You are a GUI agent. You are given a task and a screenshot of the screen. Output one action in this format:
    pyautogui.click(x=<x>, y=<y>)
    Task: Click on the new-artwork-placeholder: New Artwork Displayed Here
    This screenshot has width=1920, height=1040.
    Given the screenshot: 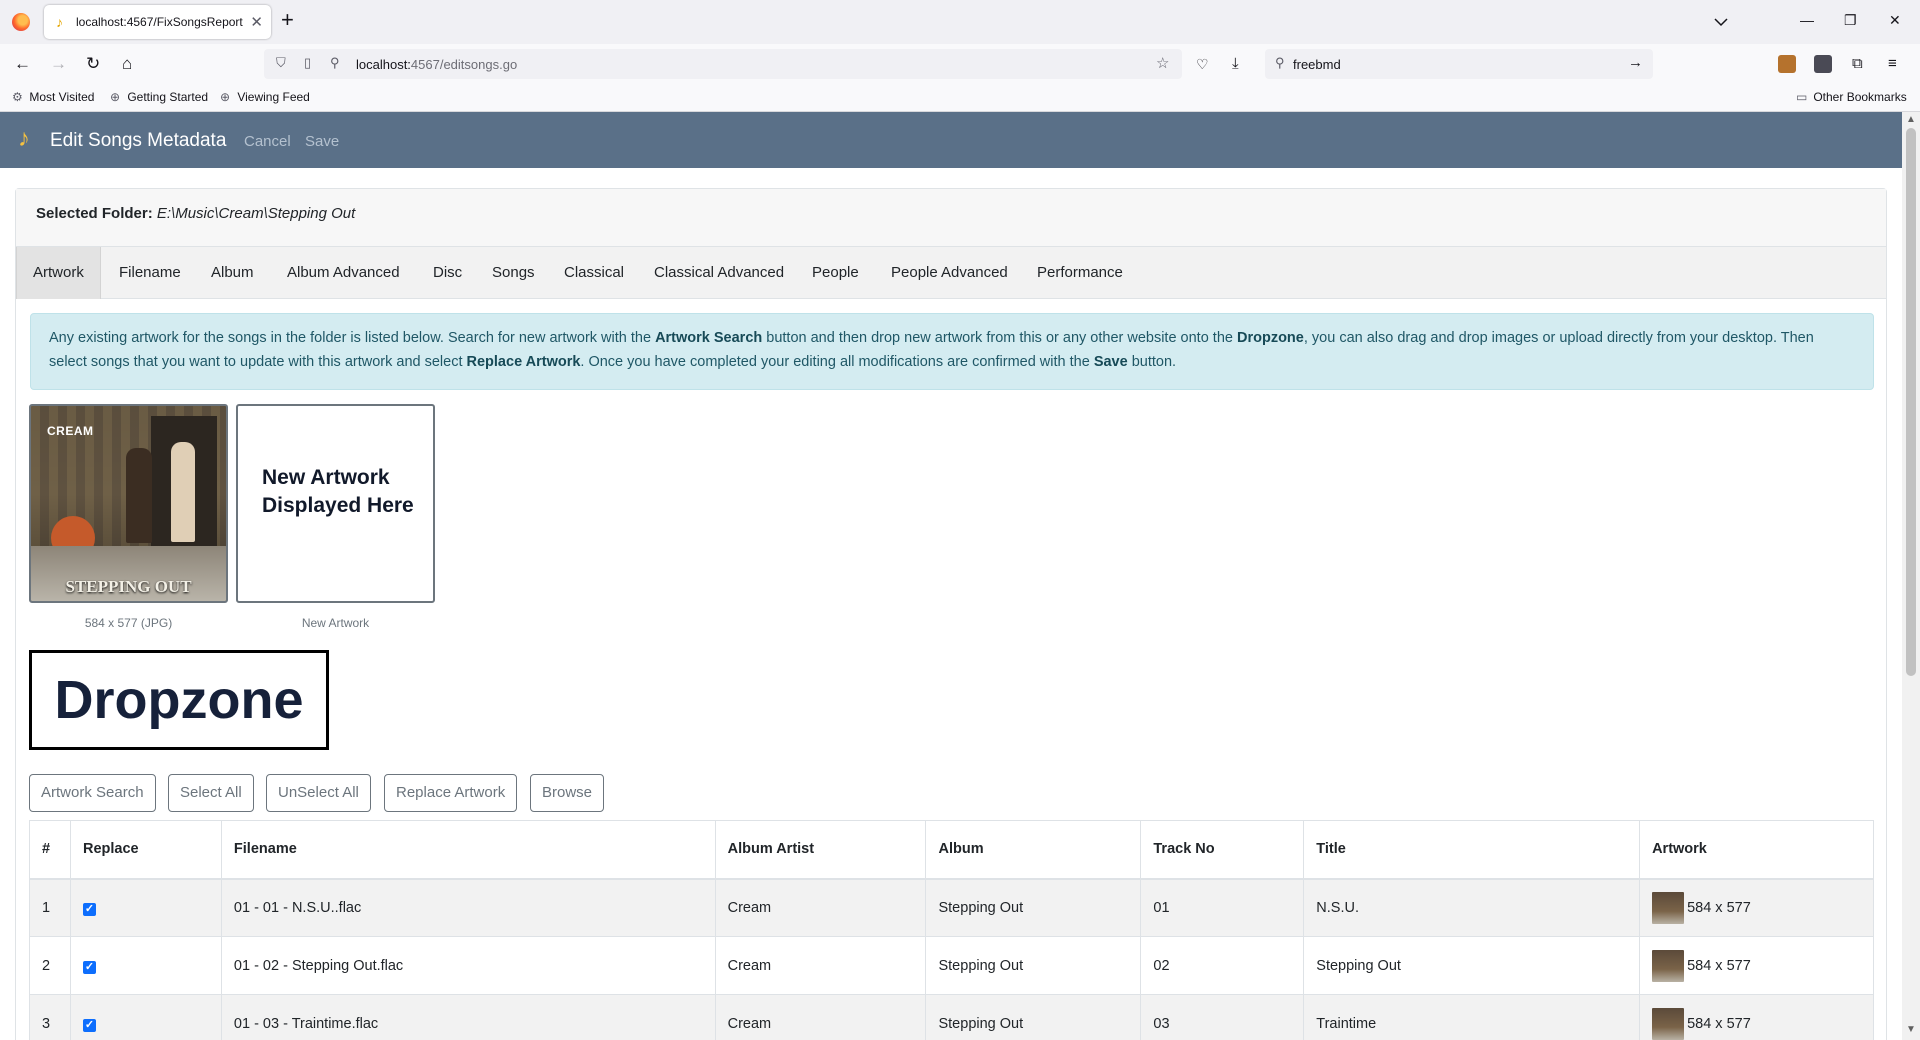 What is the action you would take?
    pyautogui.click(x=335, y=503)
    